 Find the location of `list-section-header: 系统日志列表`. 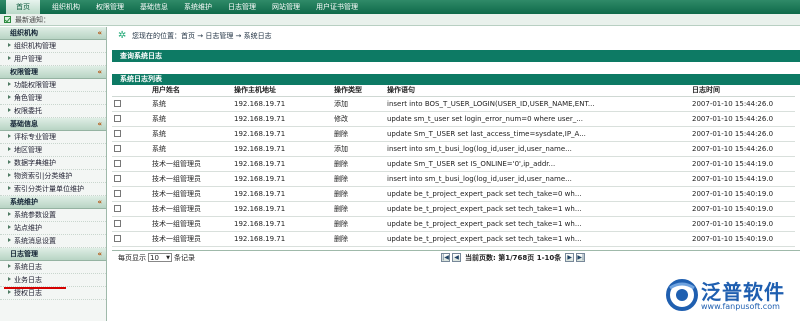

list-section-header: 系统日志列表 is located at coordinates (456, 79).